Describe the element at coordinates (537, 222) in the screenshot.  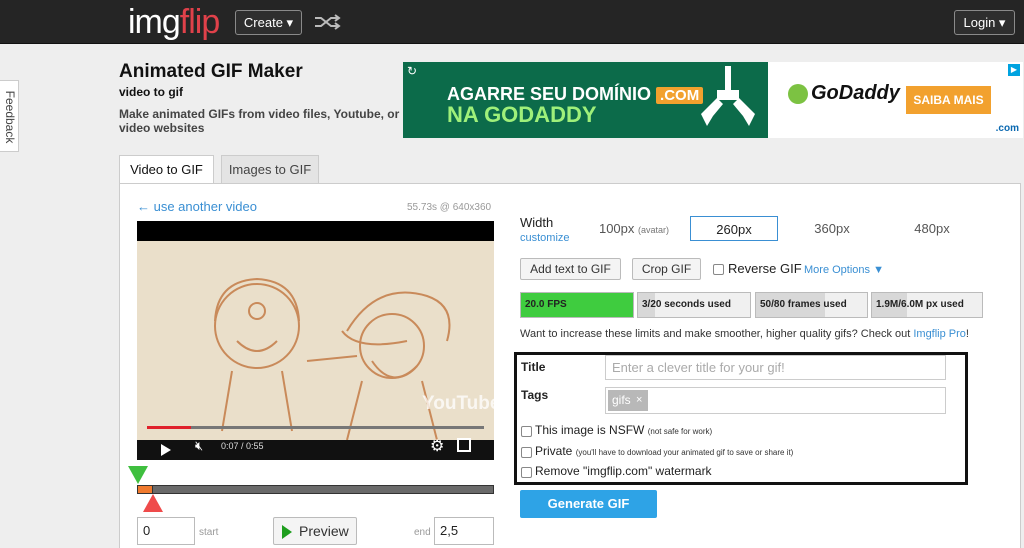
I see `width-label: Width` at that location.